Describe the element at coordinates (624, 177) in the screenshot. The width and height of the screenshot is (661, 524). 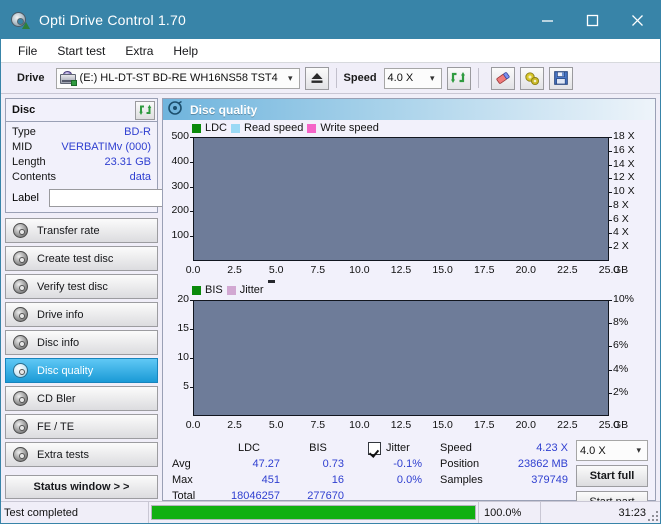
I see `y2-tick-label: 12 X` at that location.